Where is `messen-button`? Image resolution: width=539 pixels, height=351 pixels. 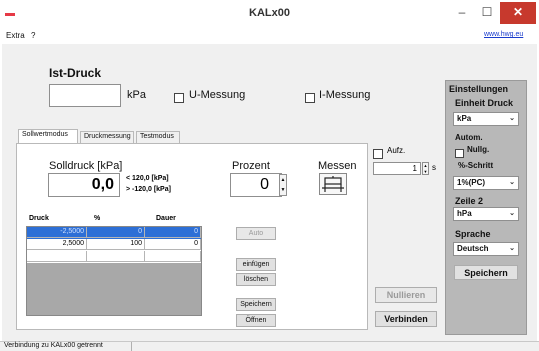
messen-button is located at coordinates (333, 184).